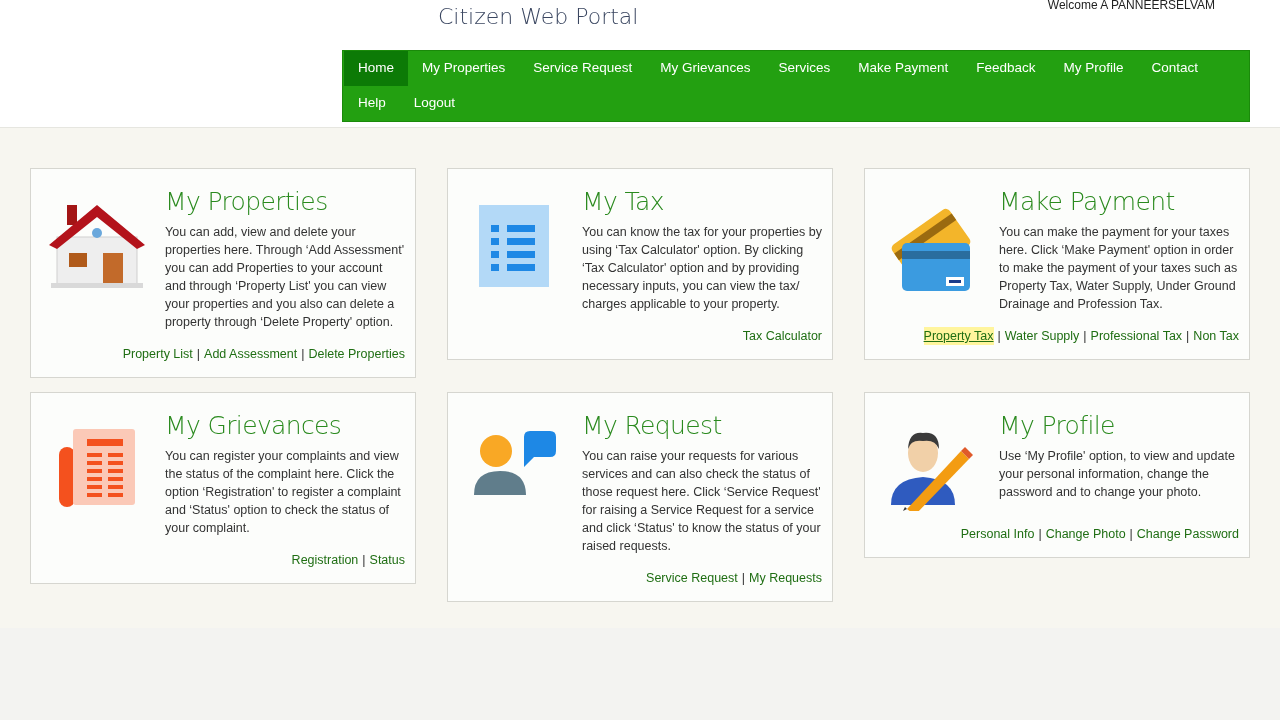 The width and height of the screenshot is (1280, 720). I want to click on list-icon, so click(514, 246).